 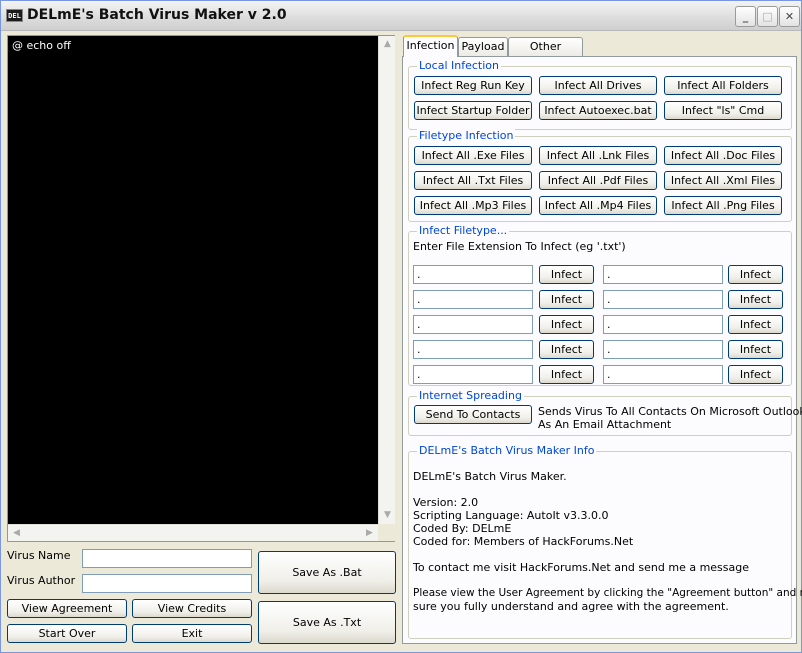 I want to click on start-over-button: Start Over, so click(x=67, y=633).